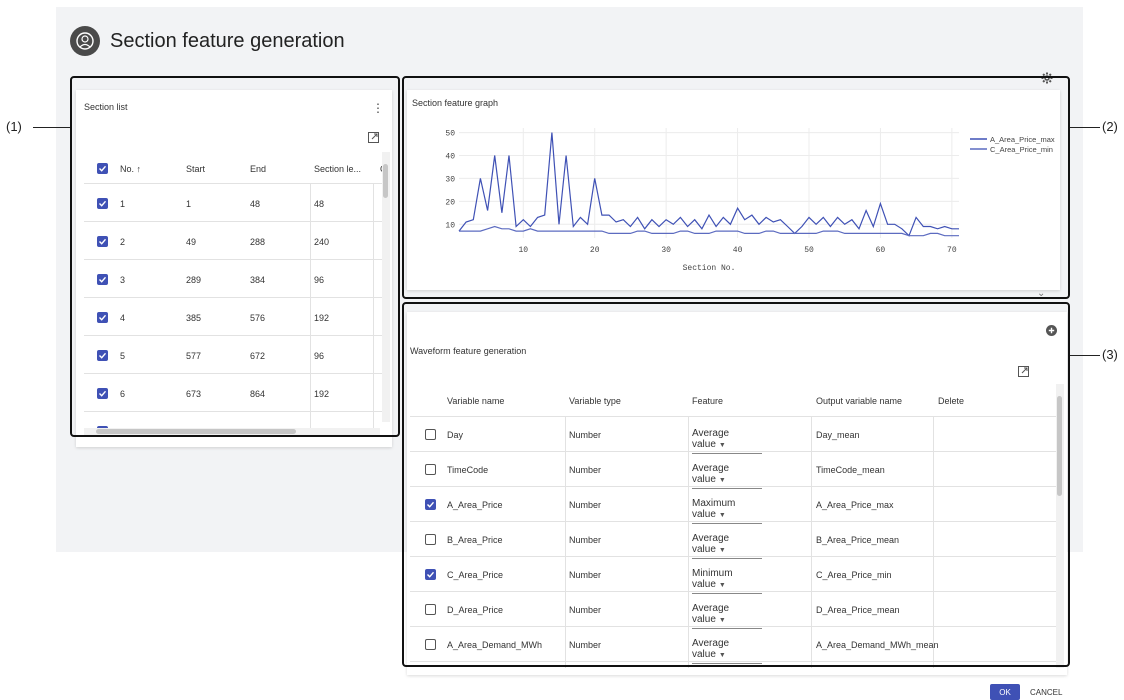 This screenshot has height=700, width=1124. Describe the element at coordinates (1005, 692) in the screenshot. I see `ok-button: OK` at that location.